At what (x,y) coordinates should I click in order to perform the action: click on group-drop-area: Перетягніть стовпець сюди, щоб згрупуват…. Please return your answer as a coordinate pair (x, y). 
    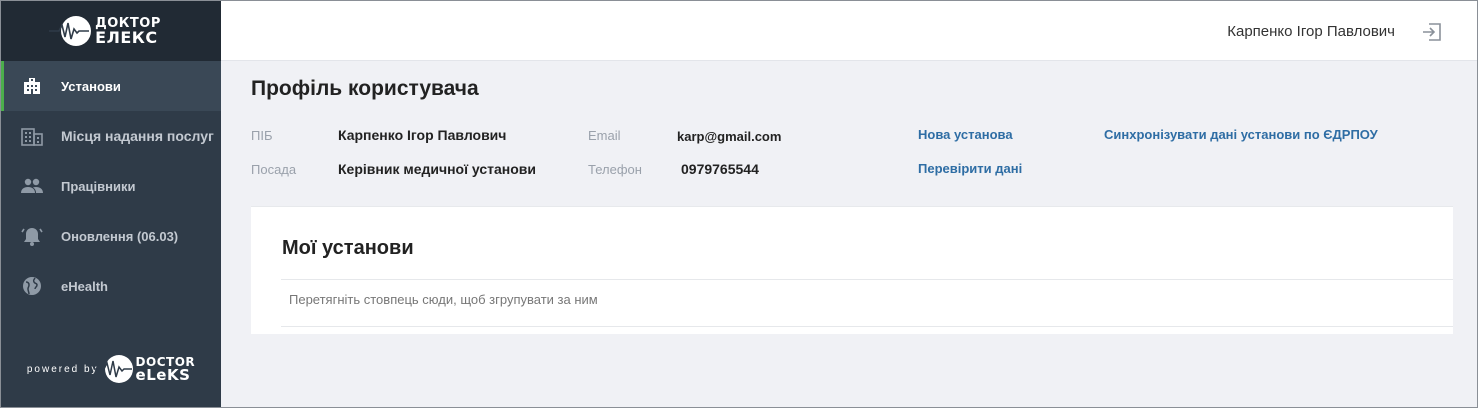
    Looking at the image, I should click on (867, 303).